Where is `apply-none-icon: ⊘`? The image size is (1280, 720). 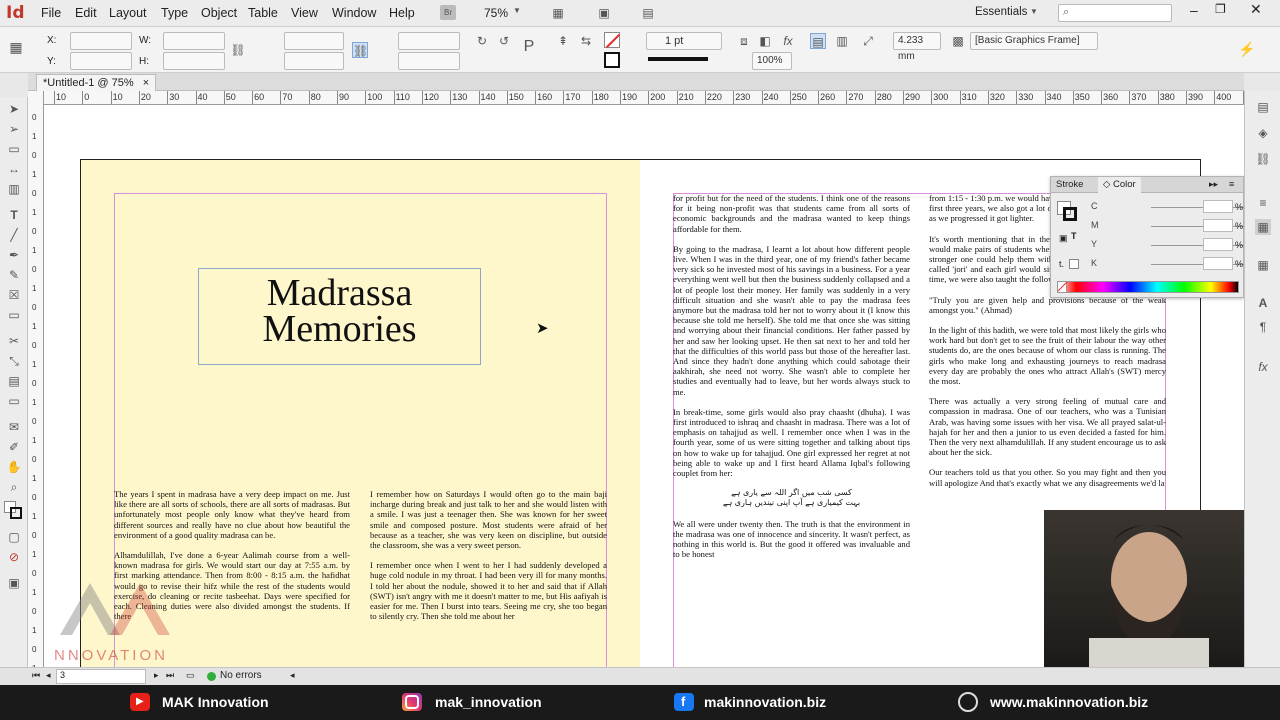
apply-none-icon: ⊘ is located at coordinates (14, 557).